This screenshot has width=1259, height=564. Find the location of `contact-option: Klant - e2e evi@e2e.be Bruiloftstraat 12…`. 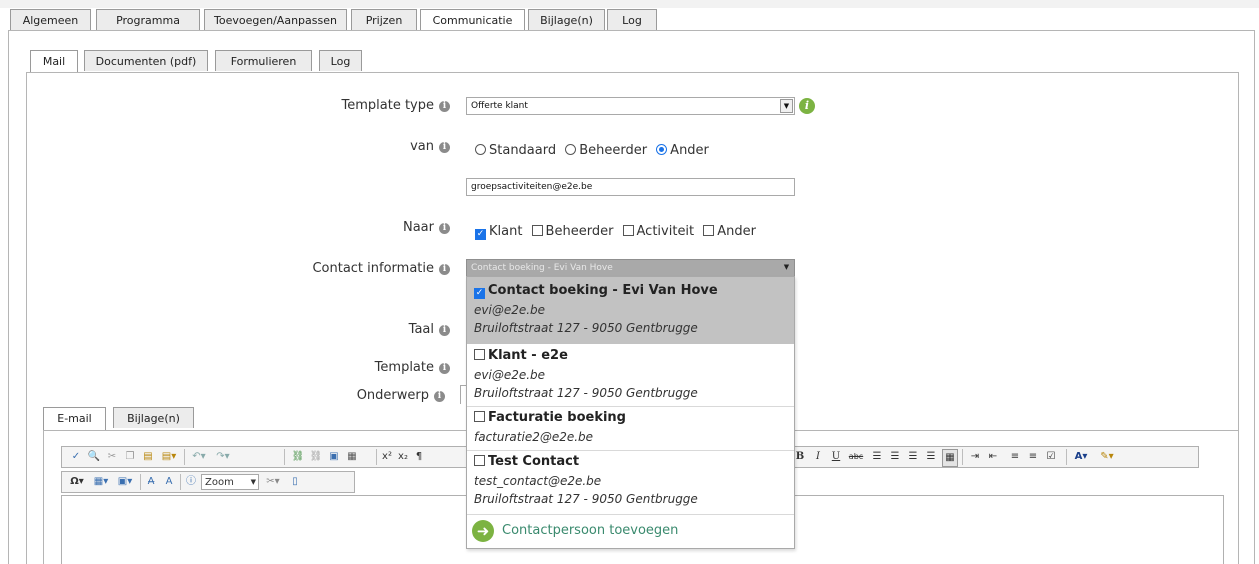

contact-option: Klant - e2e evi@e2e.be Bruiloftstraat 12… is located at coordinates (630, 375).